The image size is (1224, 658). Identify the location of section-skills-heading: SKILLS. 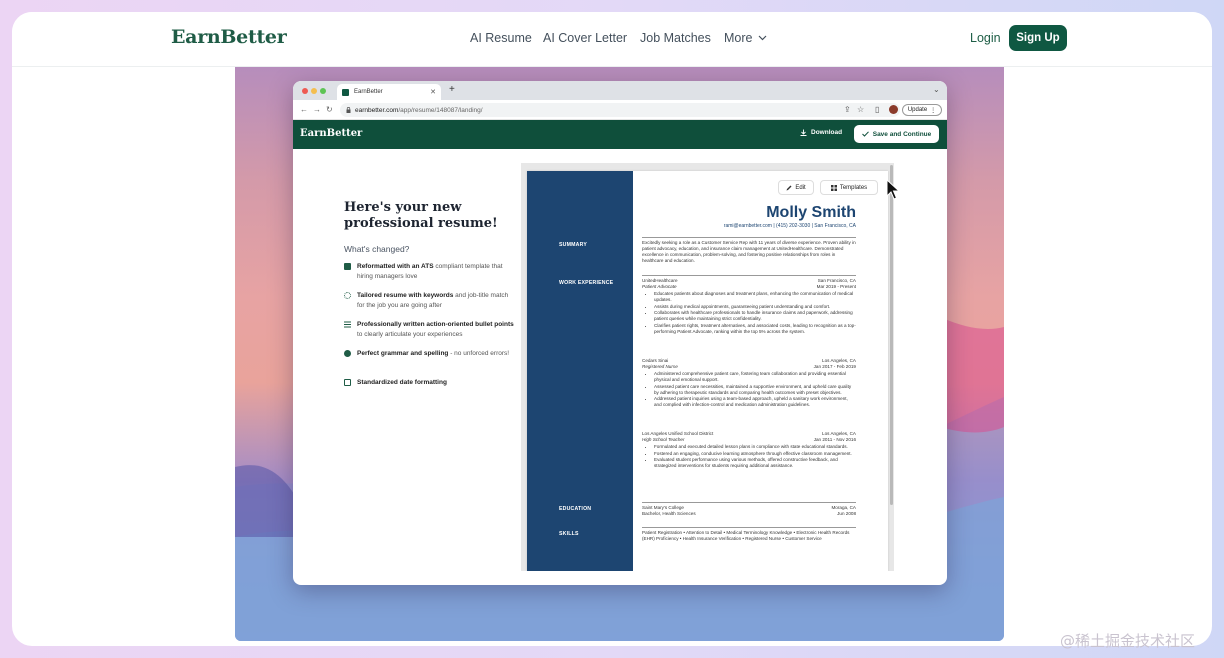
(569, 534).